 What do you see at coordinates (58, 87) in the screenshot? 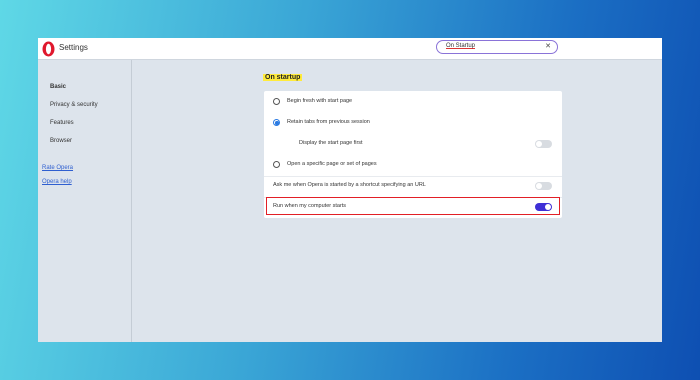
I see `sidebar-item-basic: Basic` at bounding box center [58, 87].